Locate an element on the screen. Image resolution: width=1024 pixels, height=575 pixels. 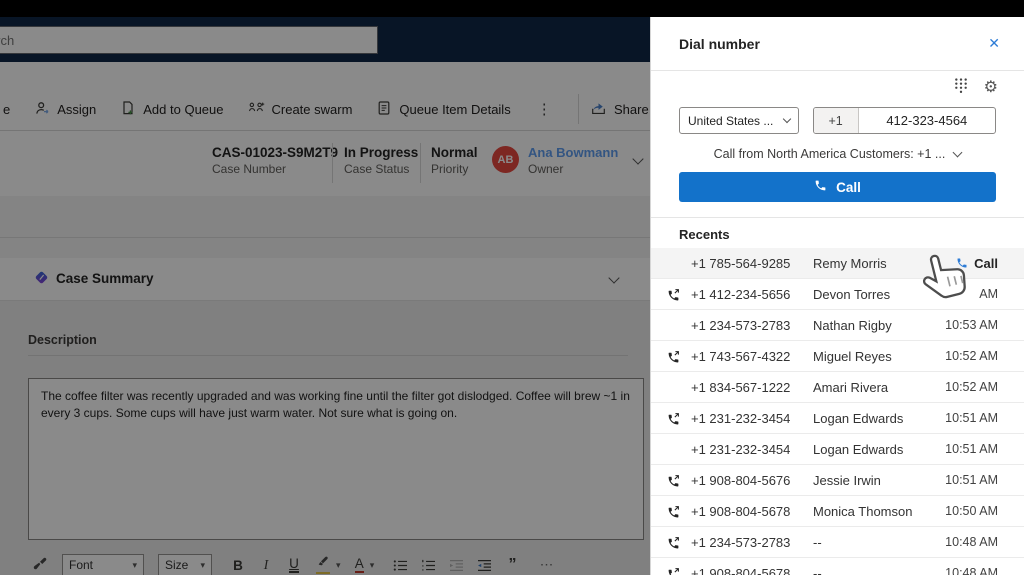
recent-call-row: +1 234-573-2783 -- 10:48 AM is located at coordinates (837, 542).